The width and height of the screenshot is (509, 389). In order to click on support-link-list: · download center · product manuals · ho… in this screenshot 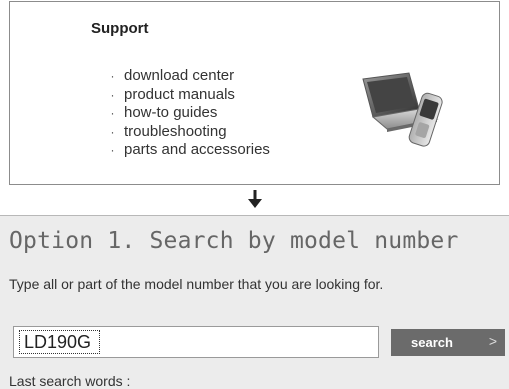, I will do `click(189, 113)`.